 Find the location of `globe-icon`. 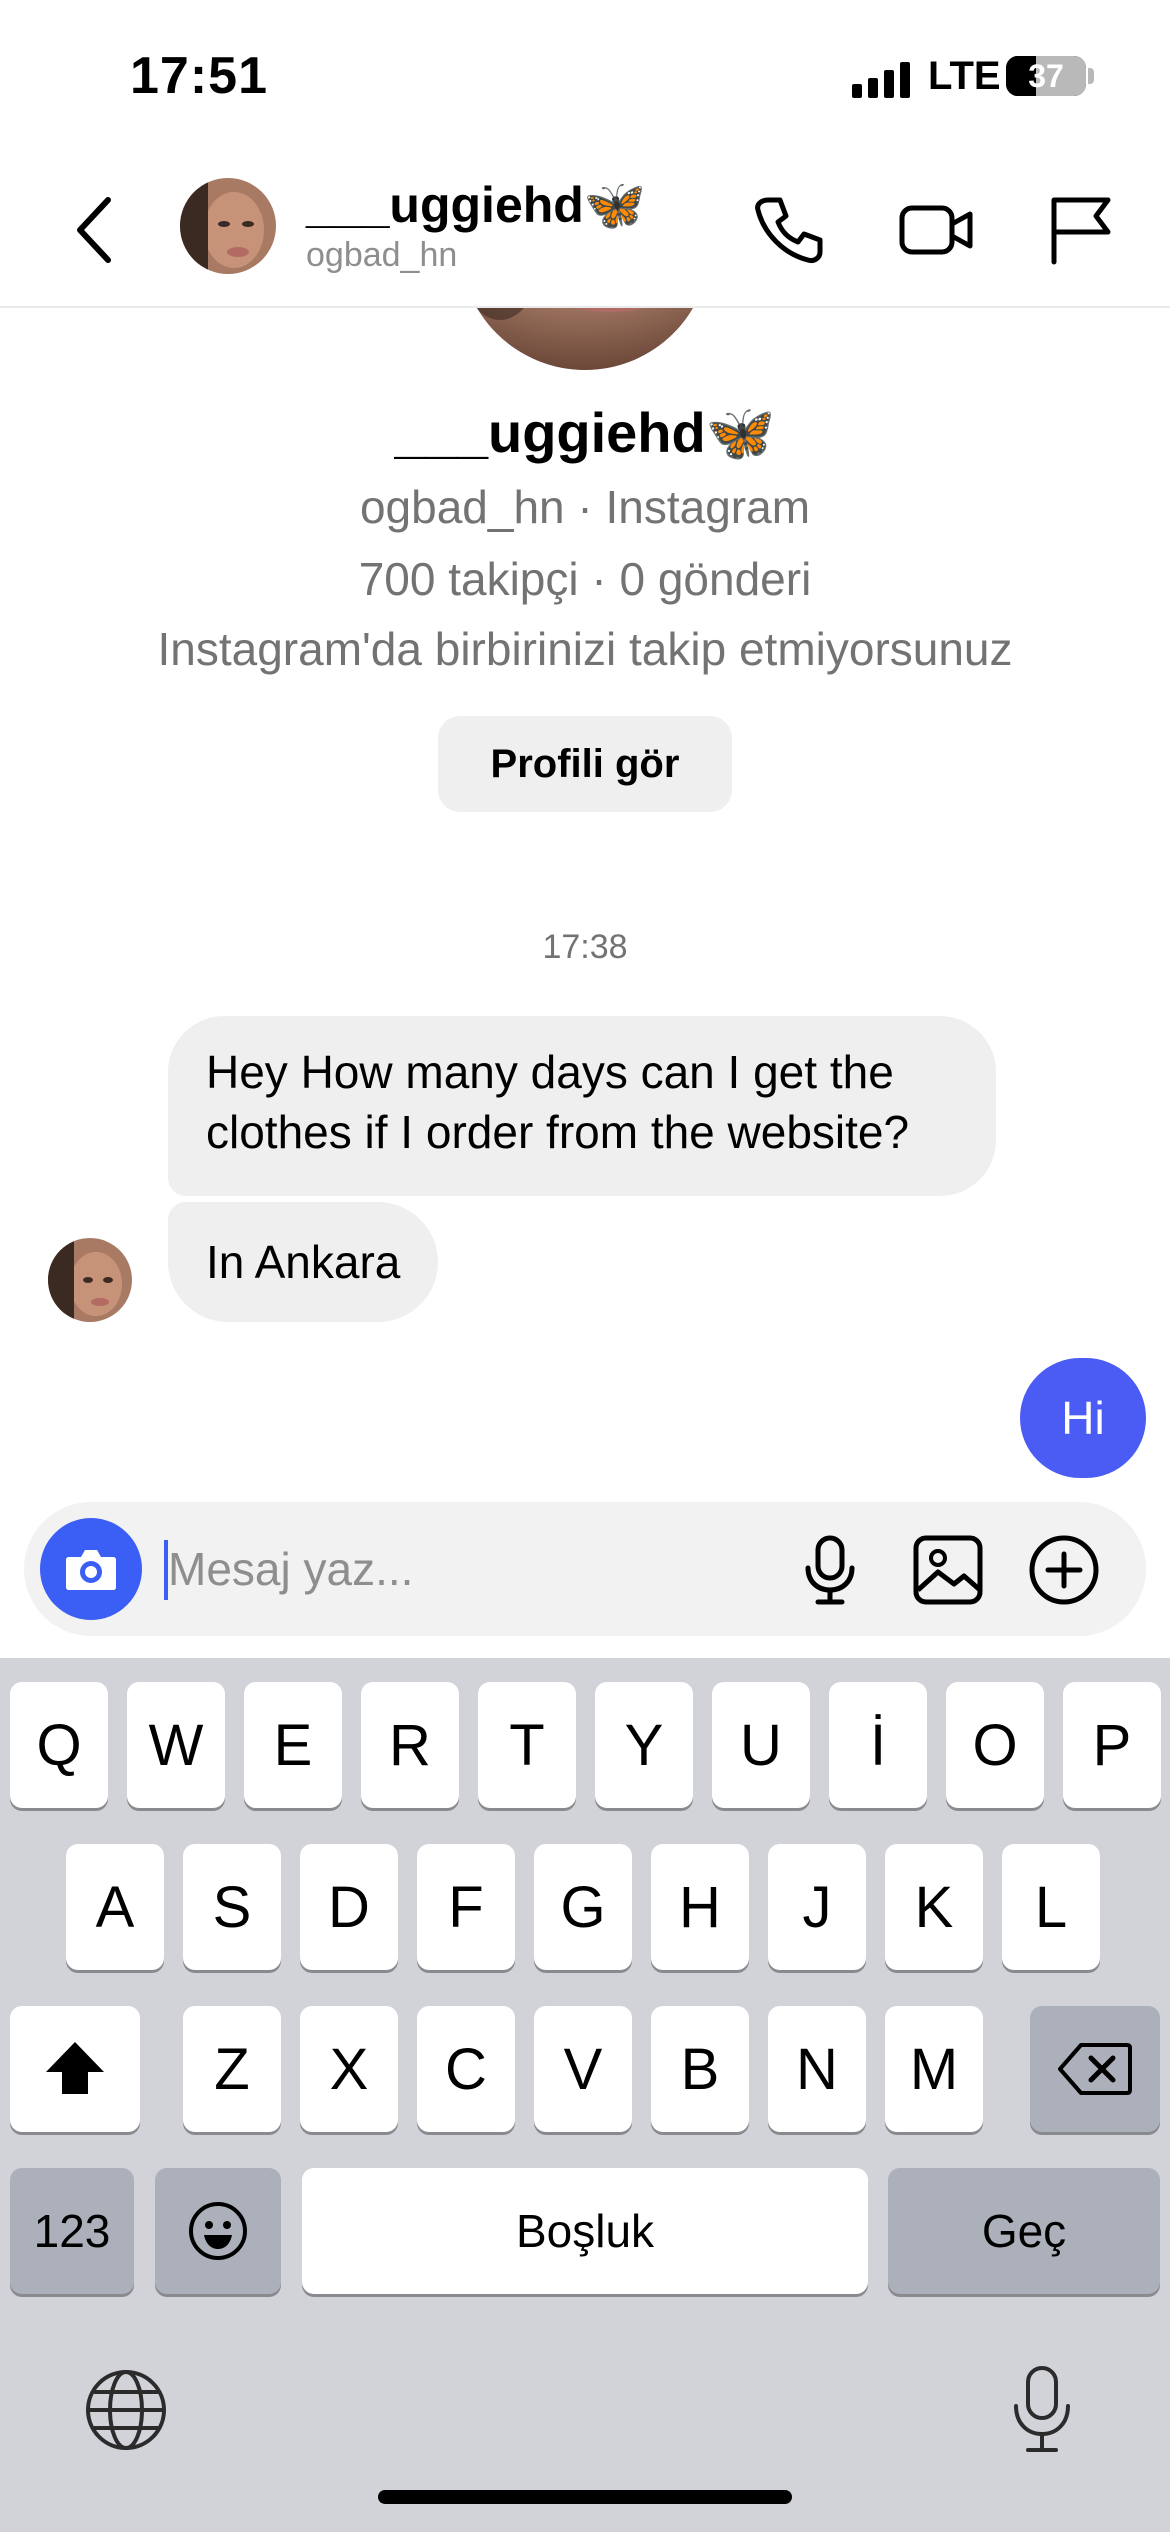

globe-icon is located at coordinates (126, 2410).